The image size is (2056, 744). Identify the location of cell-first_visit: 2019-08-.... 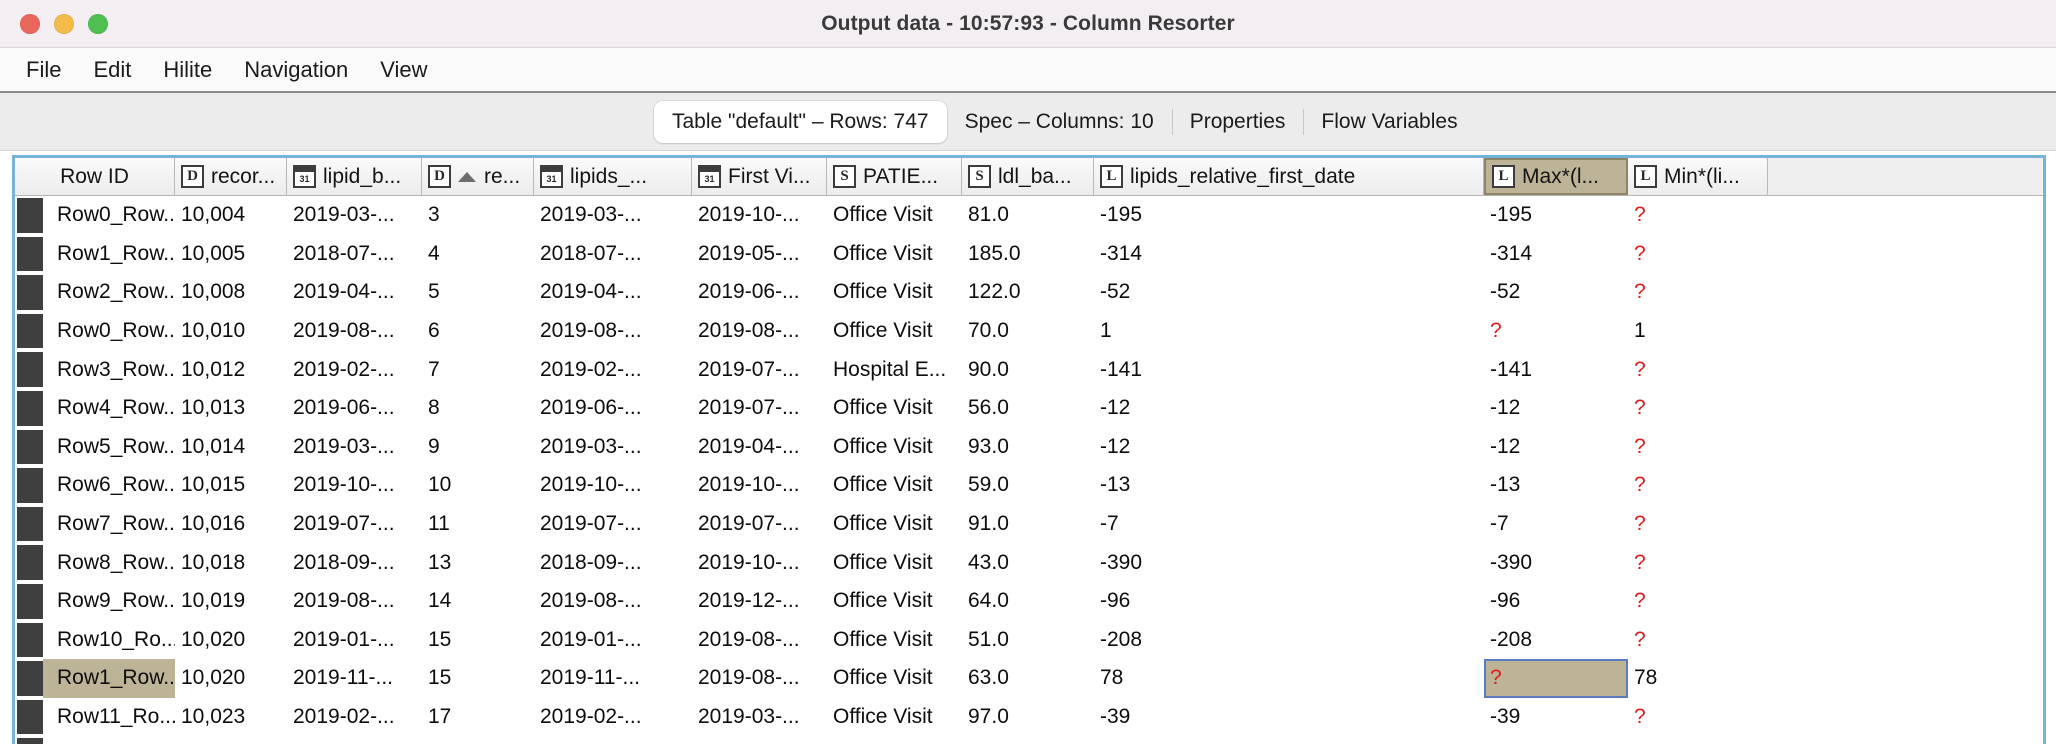
(759, 678).